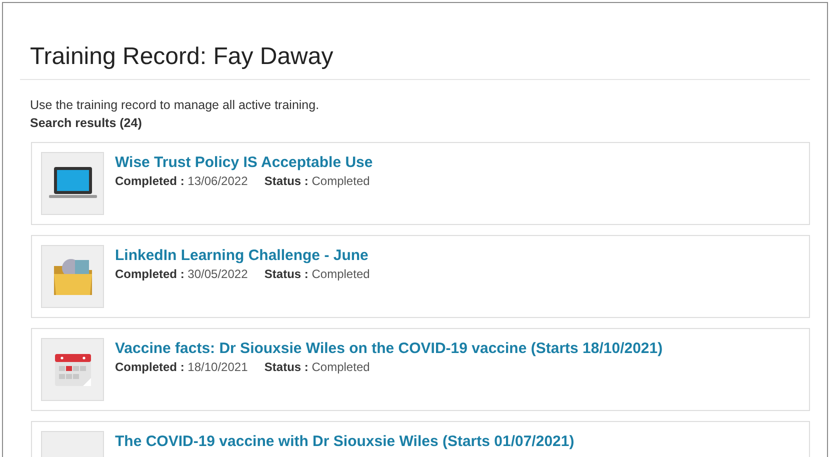 This screenshot has height=457, width=830. Describe the element at coordinates (175, 105) in the screenshot. I see `intro-text: Use the training record to manage all active training.` at that location.